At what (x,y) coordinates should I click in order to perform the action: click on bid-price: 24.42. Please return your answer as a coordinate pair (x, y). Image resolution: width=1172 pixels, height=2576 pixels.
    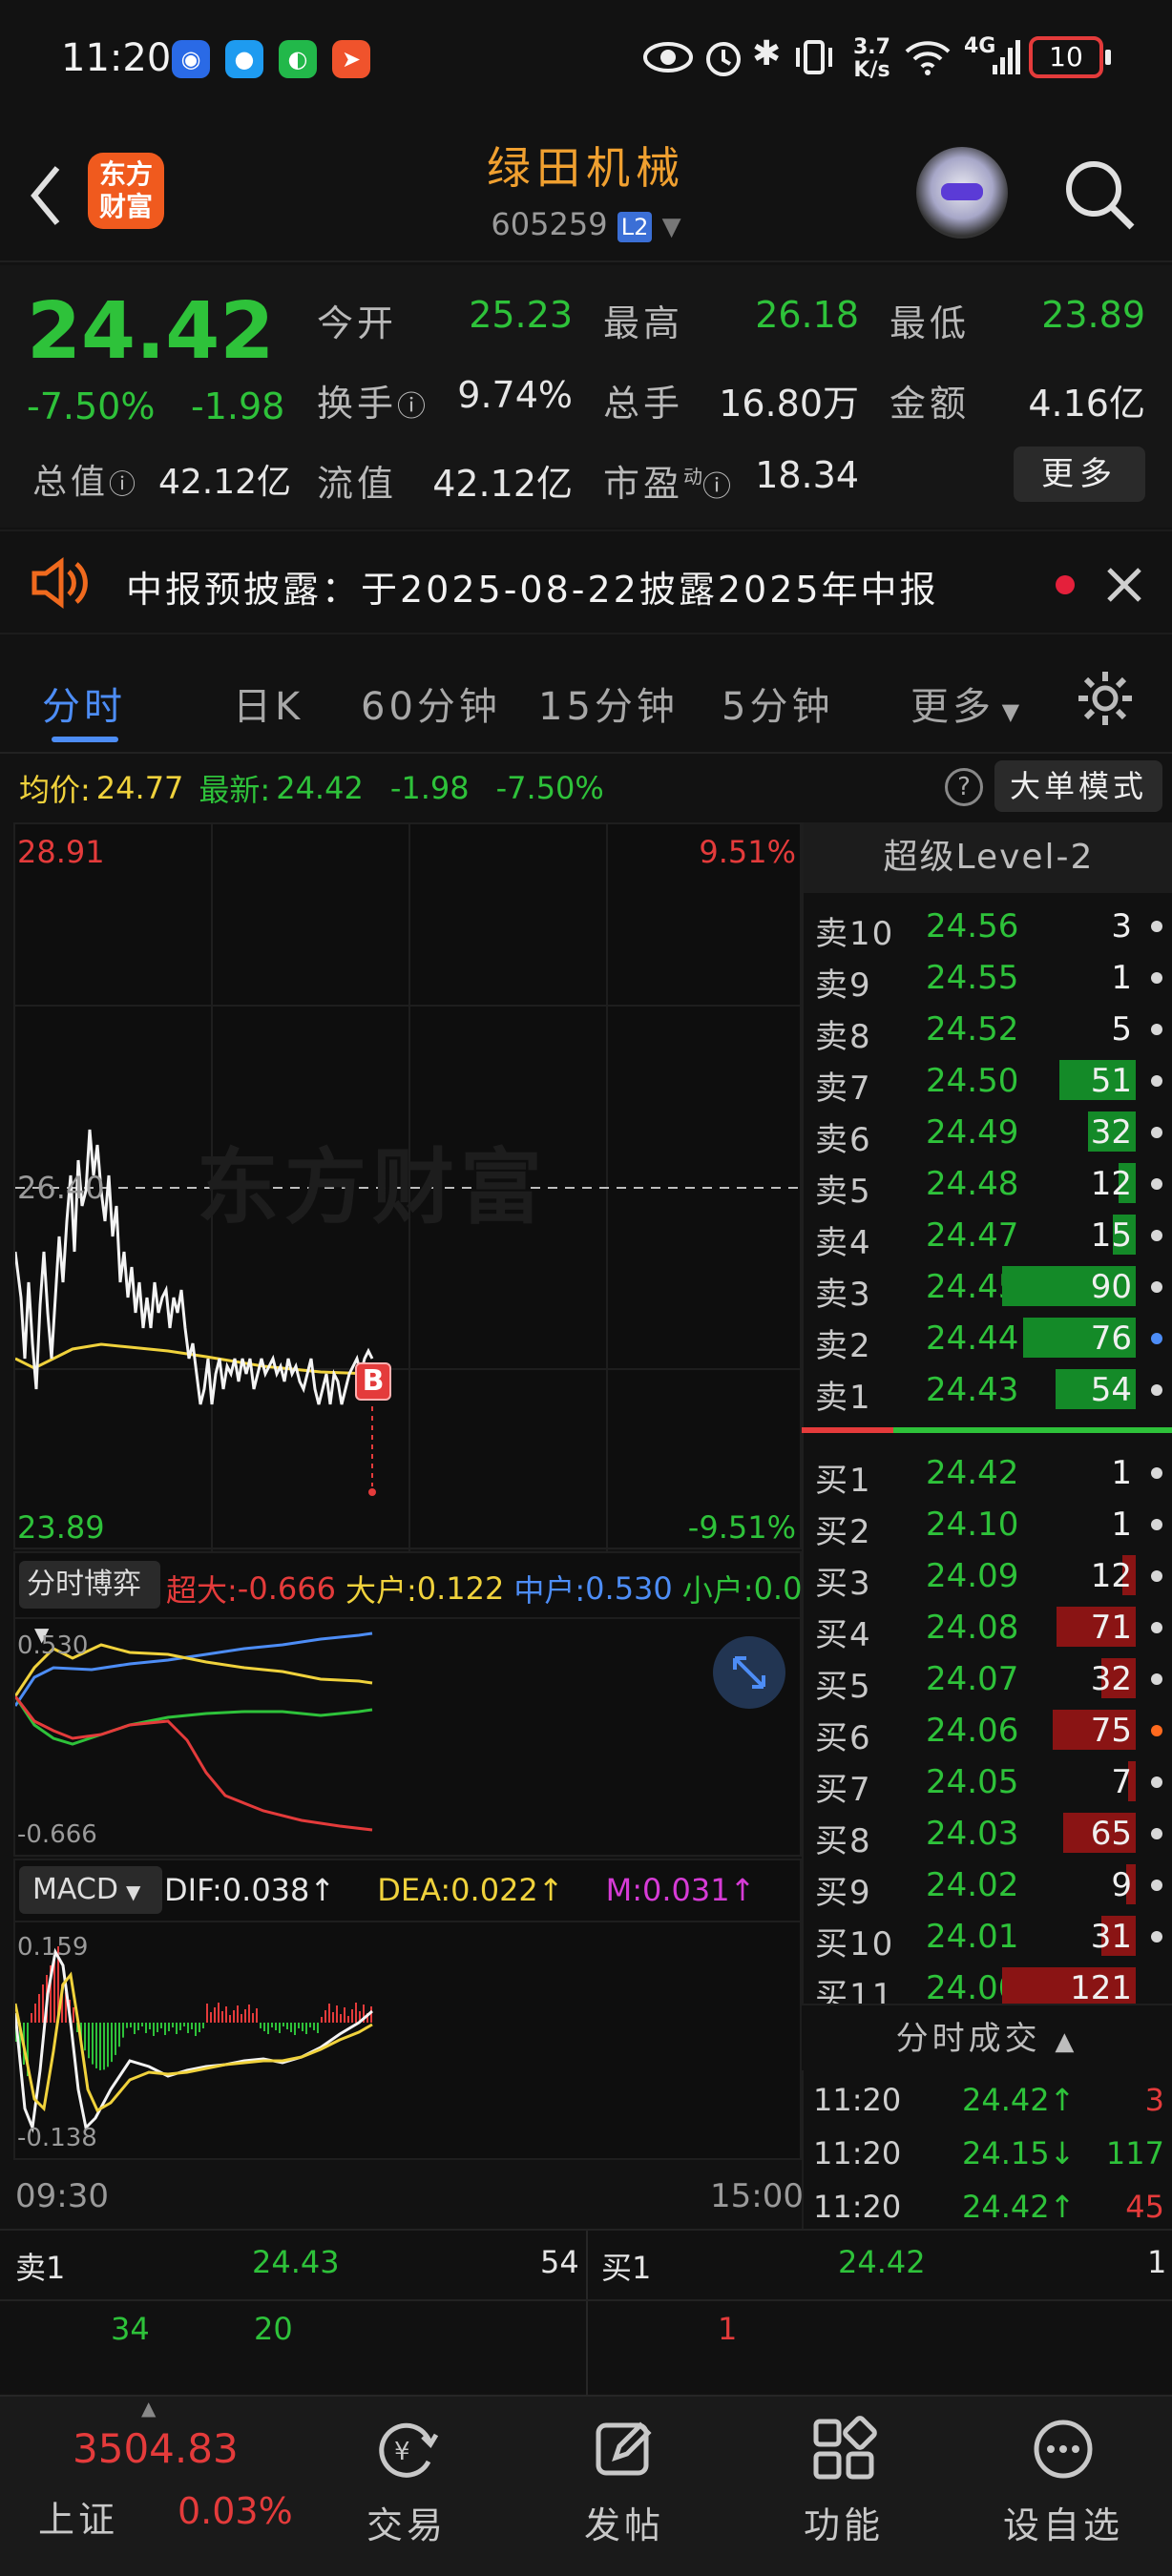
    Looking at the image, I should click on (972, 1473).